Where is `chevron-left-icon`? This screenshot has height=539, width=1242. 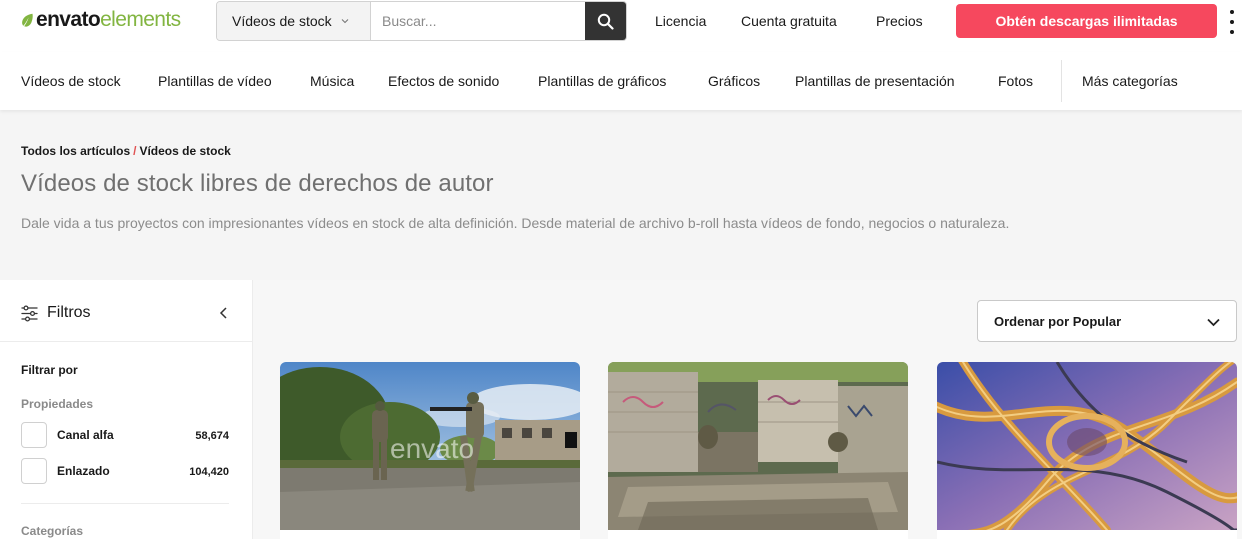
chevron-left-icon is located at coordinates (224, 313).